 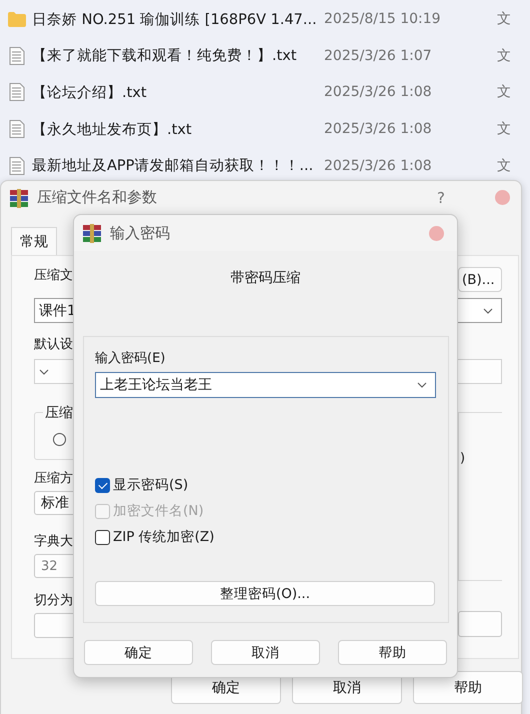 What do you see at coordinates (265, 385) in the screenshot?
I see `password-field: 上老王论坛当老王` at bounding box center [265, 385].